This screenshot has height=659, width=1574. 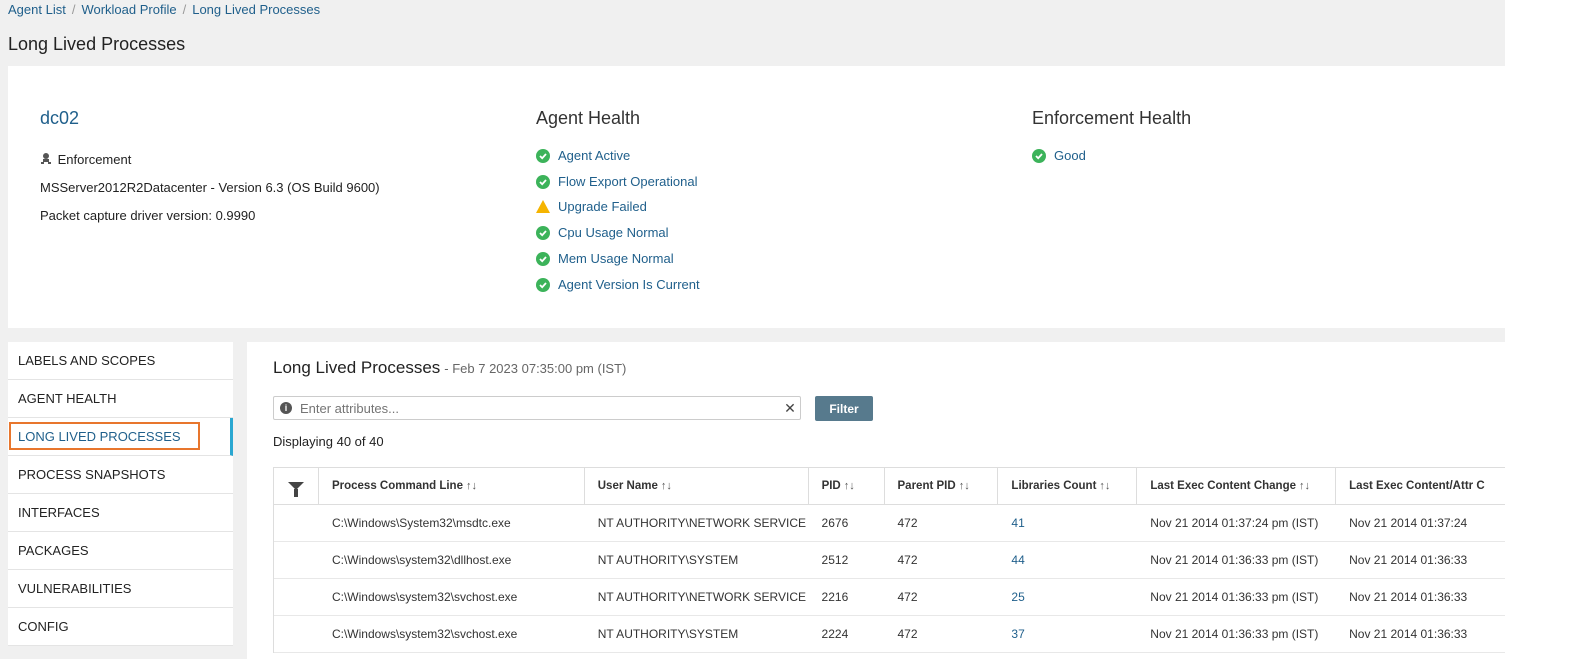 What do you see at coordinates (120, 551) in the screenshot?
I see `nav-packages: PACKAGES` at bounding box center [120, 551].